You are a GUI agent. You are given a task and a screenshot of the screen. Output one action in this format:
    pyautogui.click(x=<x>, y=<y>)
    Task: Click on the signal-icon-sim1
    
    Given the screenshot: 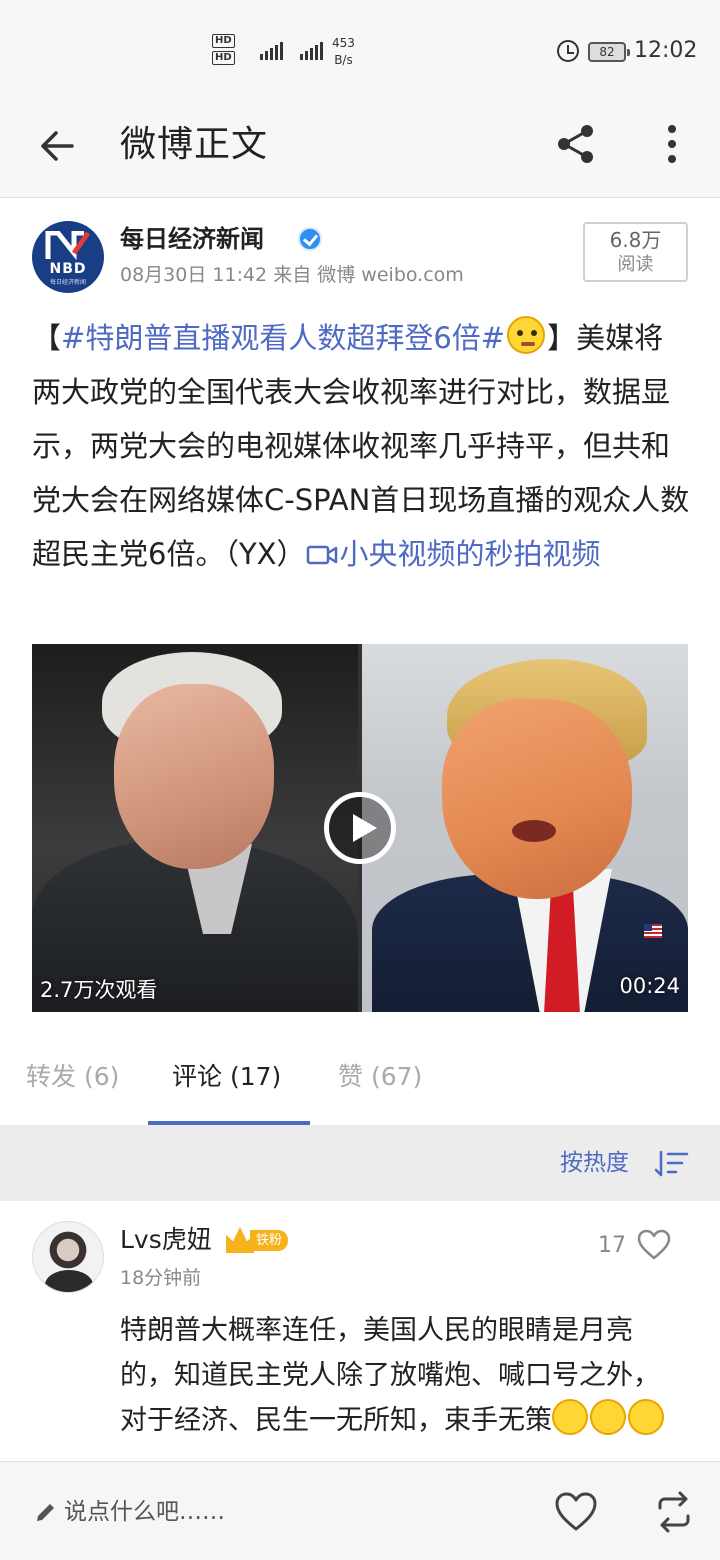 What is the action you would take?
    pyautogui.click(x=265, y=50)
    